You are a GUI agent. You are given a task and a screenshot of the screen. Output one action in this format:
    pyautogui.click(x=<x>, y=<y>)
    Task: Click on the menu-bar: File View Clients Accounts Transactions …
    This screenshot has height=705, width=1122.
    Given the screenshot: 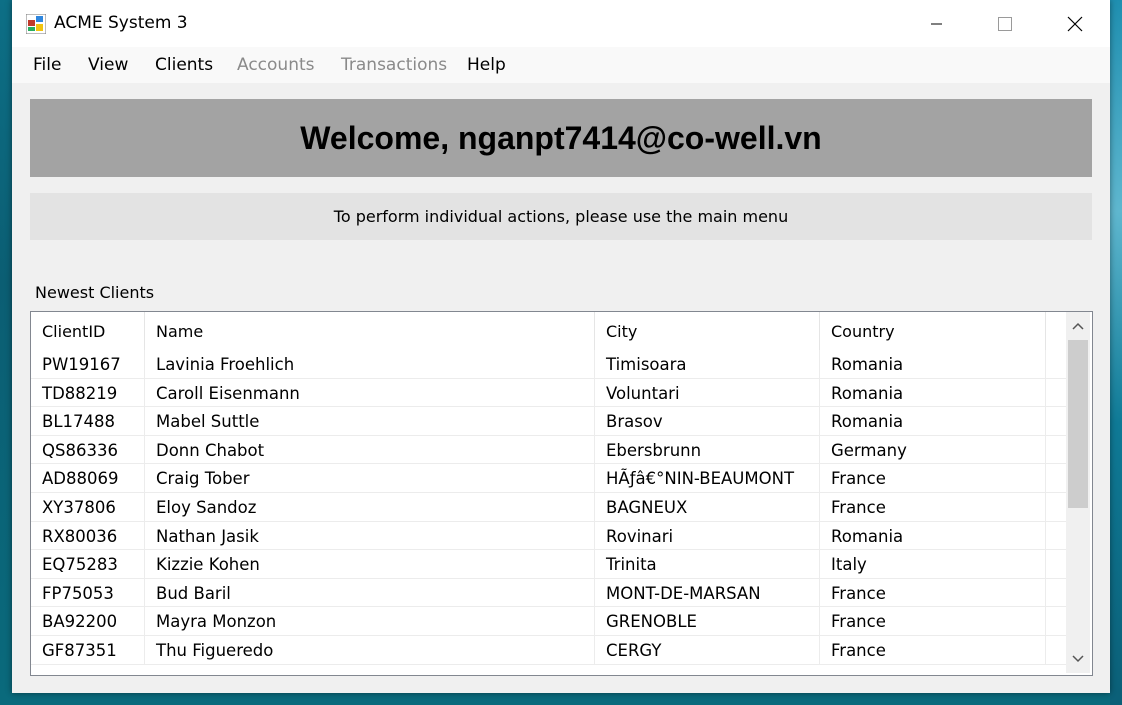 What is the action you would take?
    pyautogui.click(x=561, y=65)
    